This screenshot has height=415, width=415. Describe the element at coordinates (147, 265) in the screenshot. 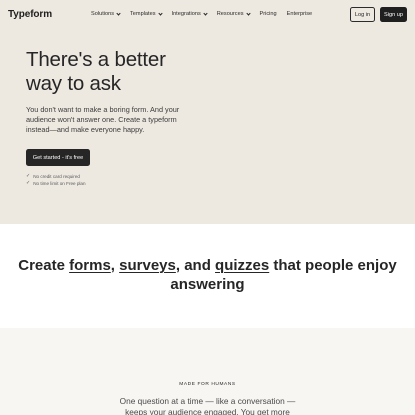

I see `surveys-link: surveys` at that location.